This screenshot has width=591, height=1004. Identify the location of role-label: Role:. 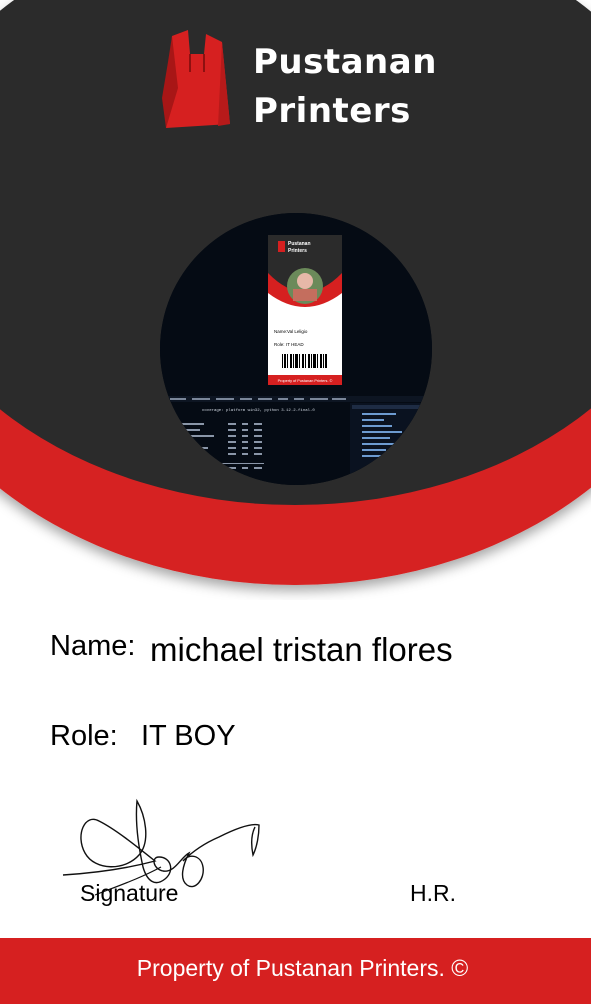
(84, 736).